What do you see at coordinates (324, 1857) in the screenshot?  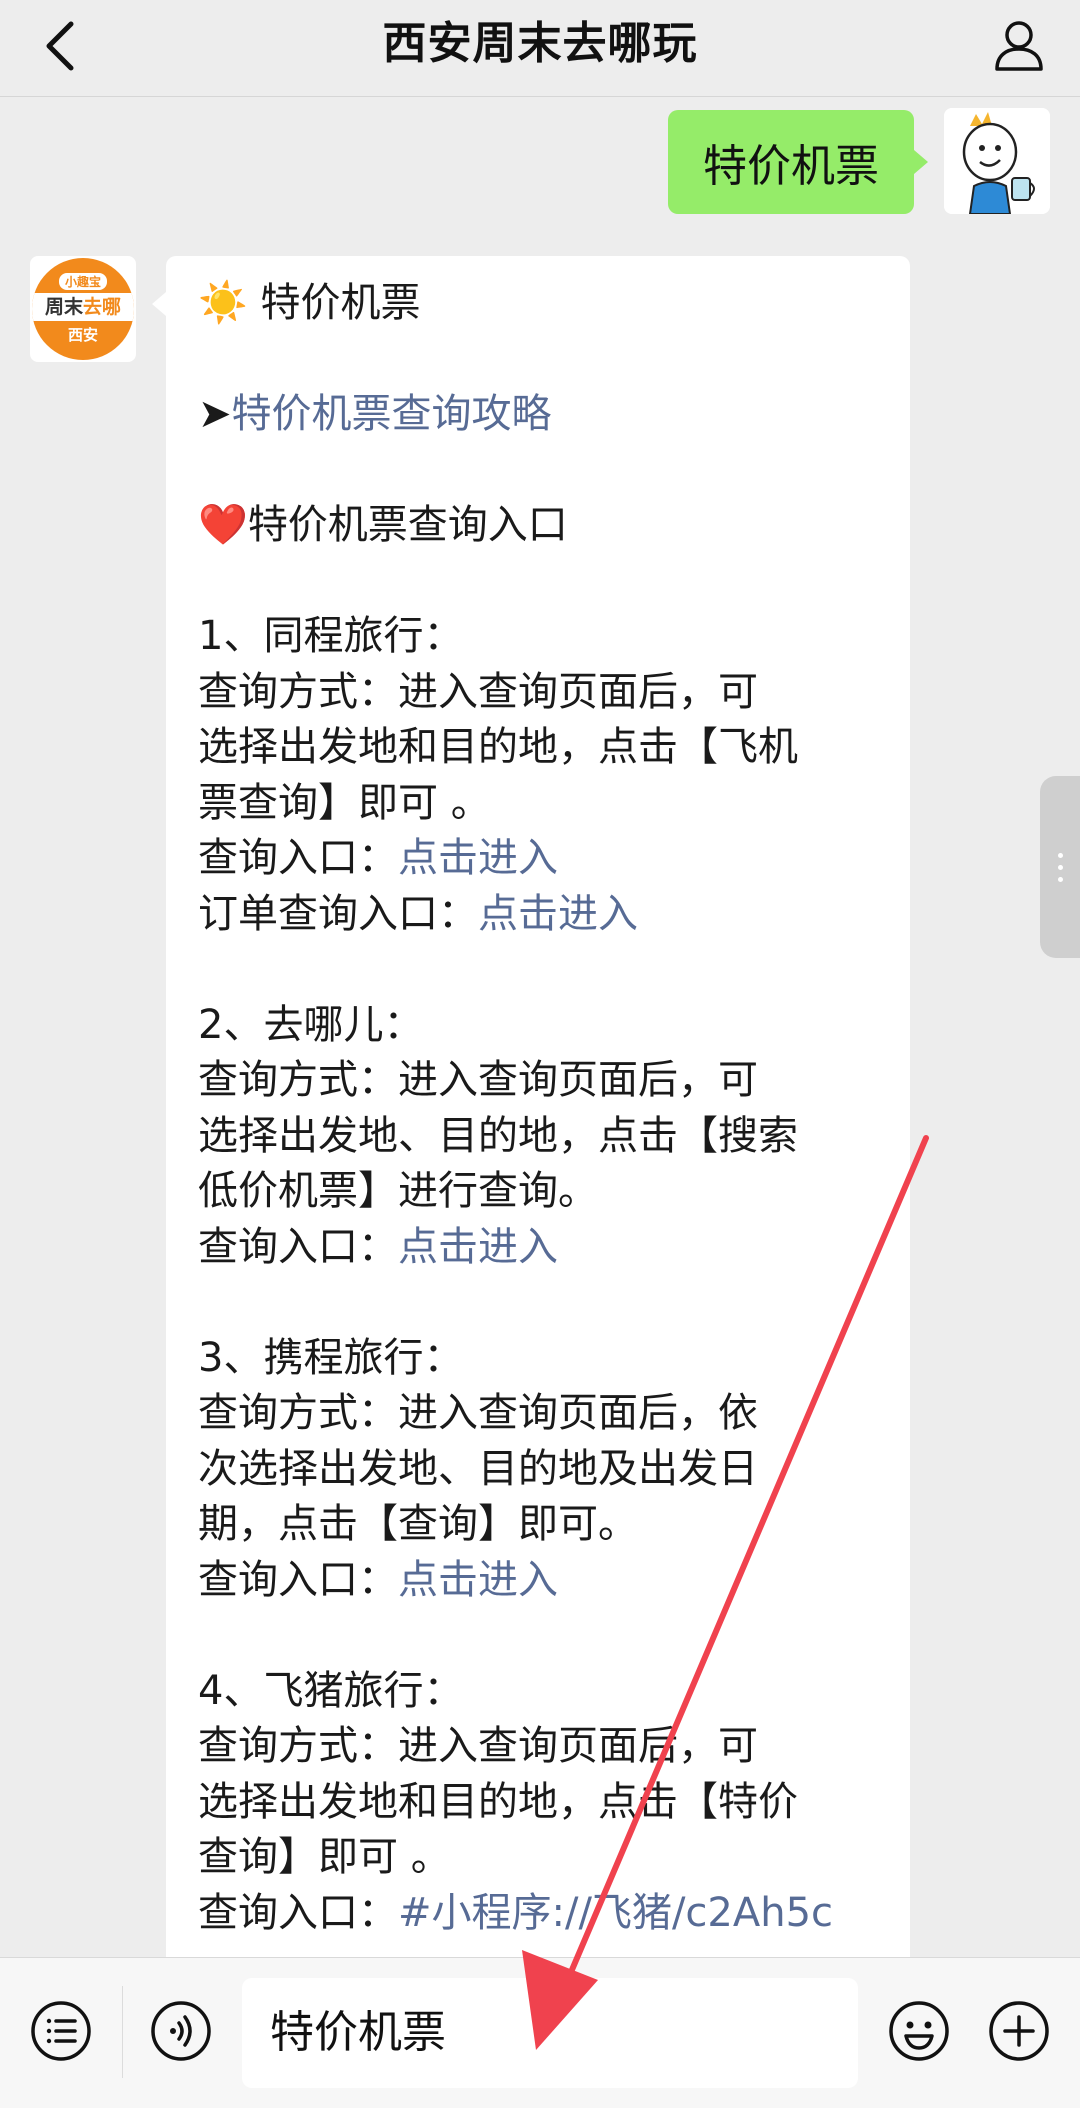 I see `section4-desc3: 查询】即可 。` at bounding box center [324, 1857].